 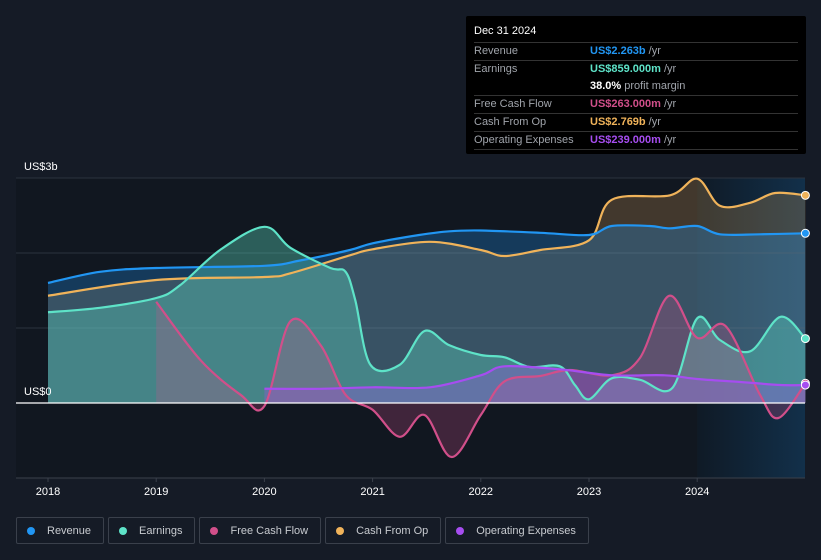 What do you see at coordinates (697, 492) in the screenshot?
I see `x-tick-label: 2024` at bounding box center [697, 492].